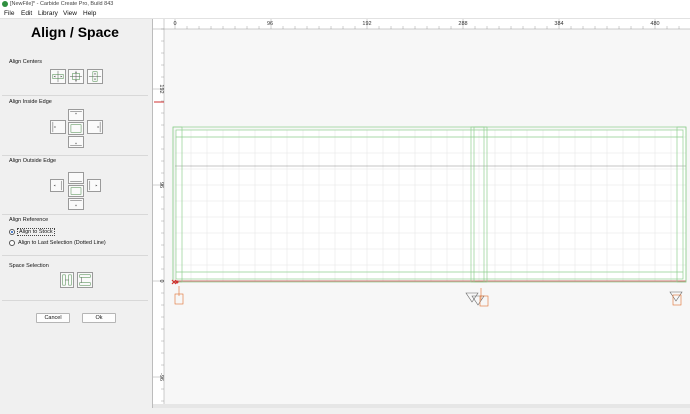 The width and height of the screenshot is (690, 414). Describe the element at coordinates (158, 213) in the screenshot. I see `left-ruler` at that location.